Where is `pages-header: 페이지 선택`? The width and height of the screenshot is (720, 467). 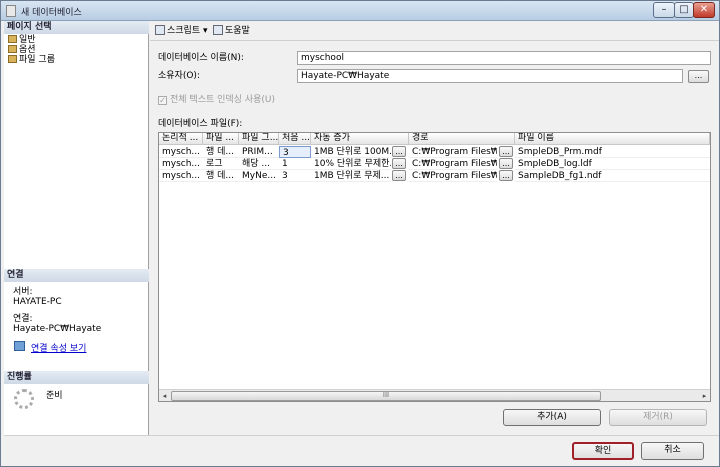
pages-header: 페이지 선택 is located at coordinates (76, 27).